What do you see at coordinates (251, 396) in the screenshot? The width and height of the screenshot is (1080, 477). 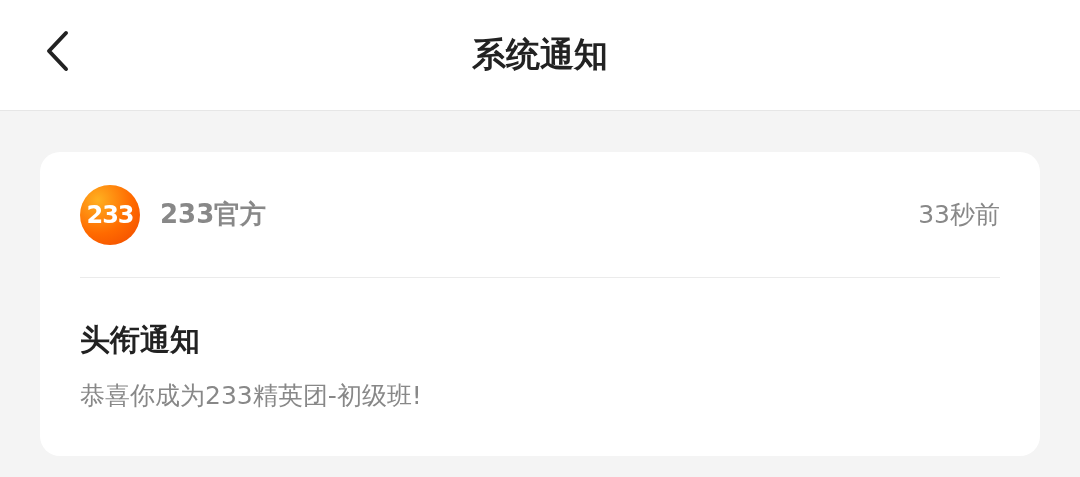 I see `notification-body: 恭喜你成为233精英团-初级班!` at bounding box center [251, 396].